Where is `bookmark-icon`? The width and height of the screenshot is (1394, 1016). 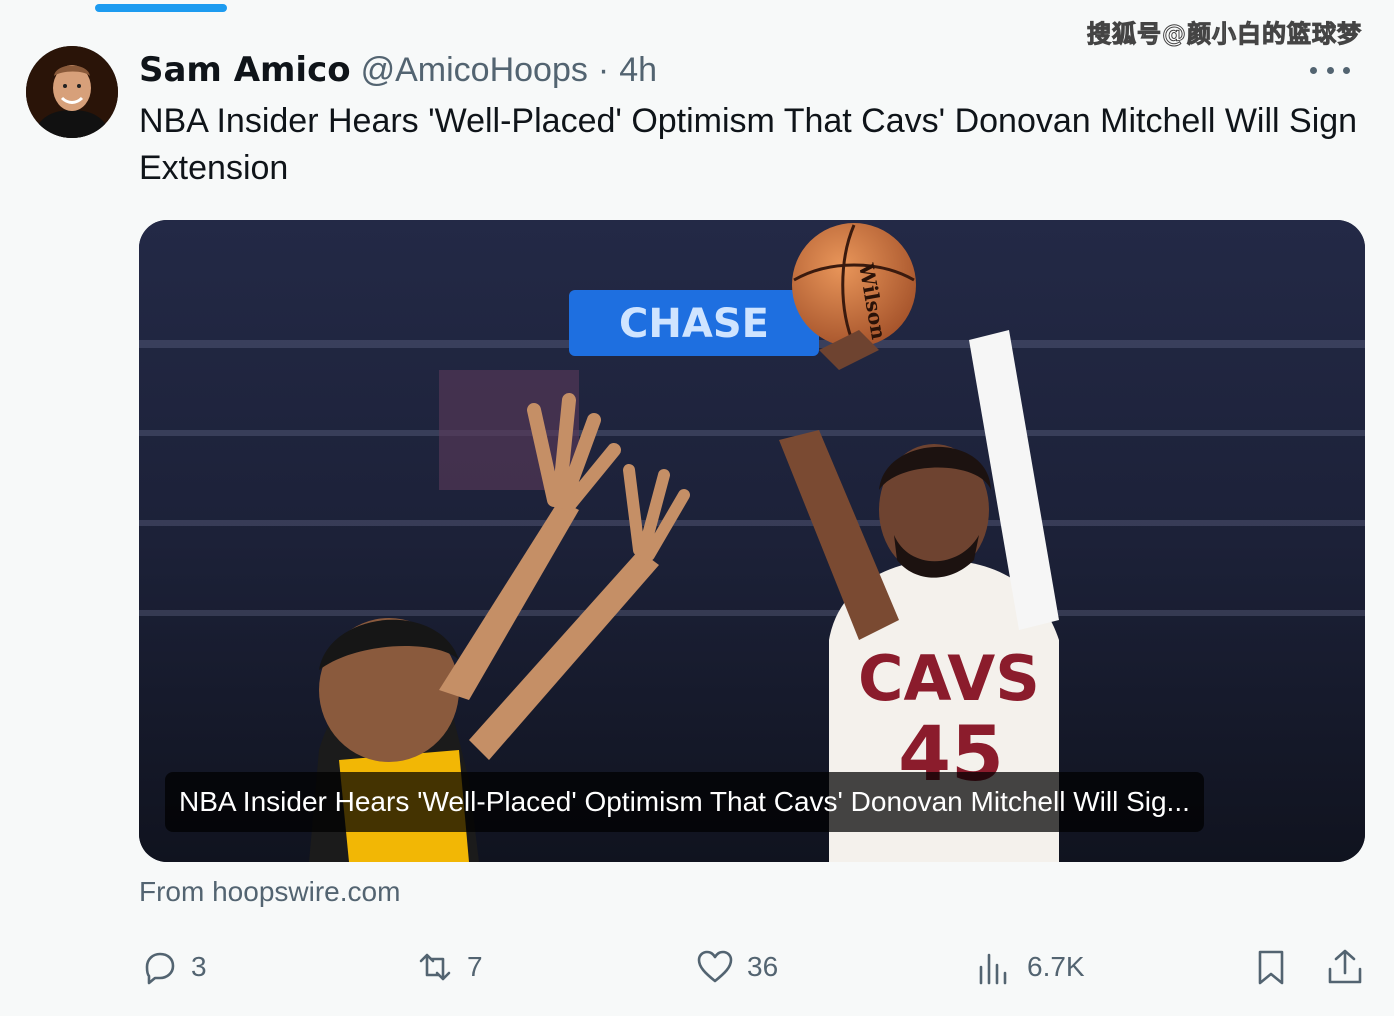
bookmark-icon is located at coordinates (1271, 967).